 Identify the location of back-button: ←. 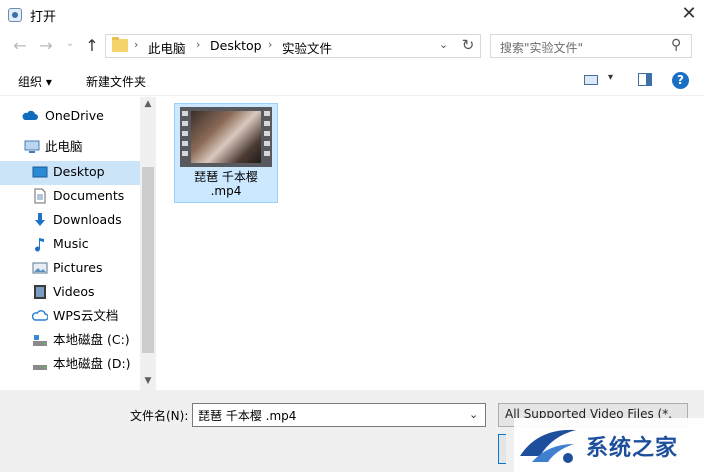
(20, 45).